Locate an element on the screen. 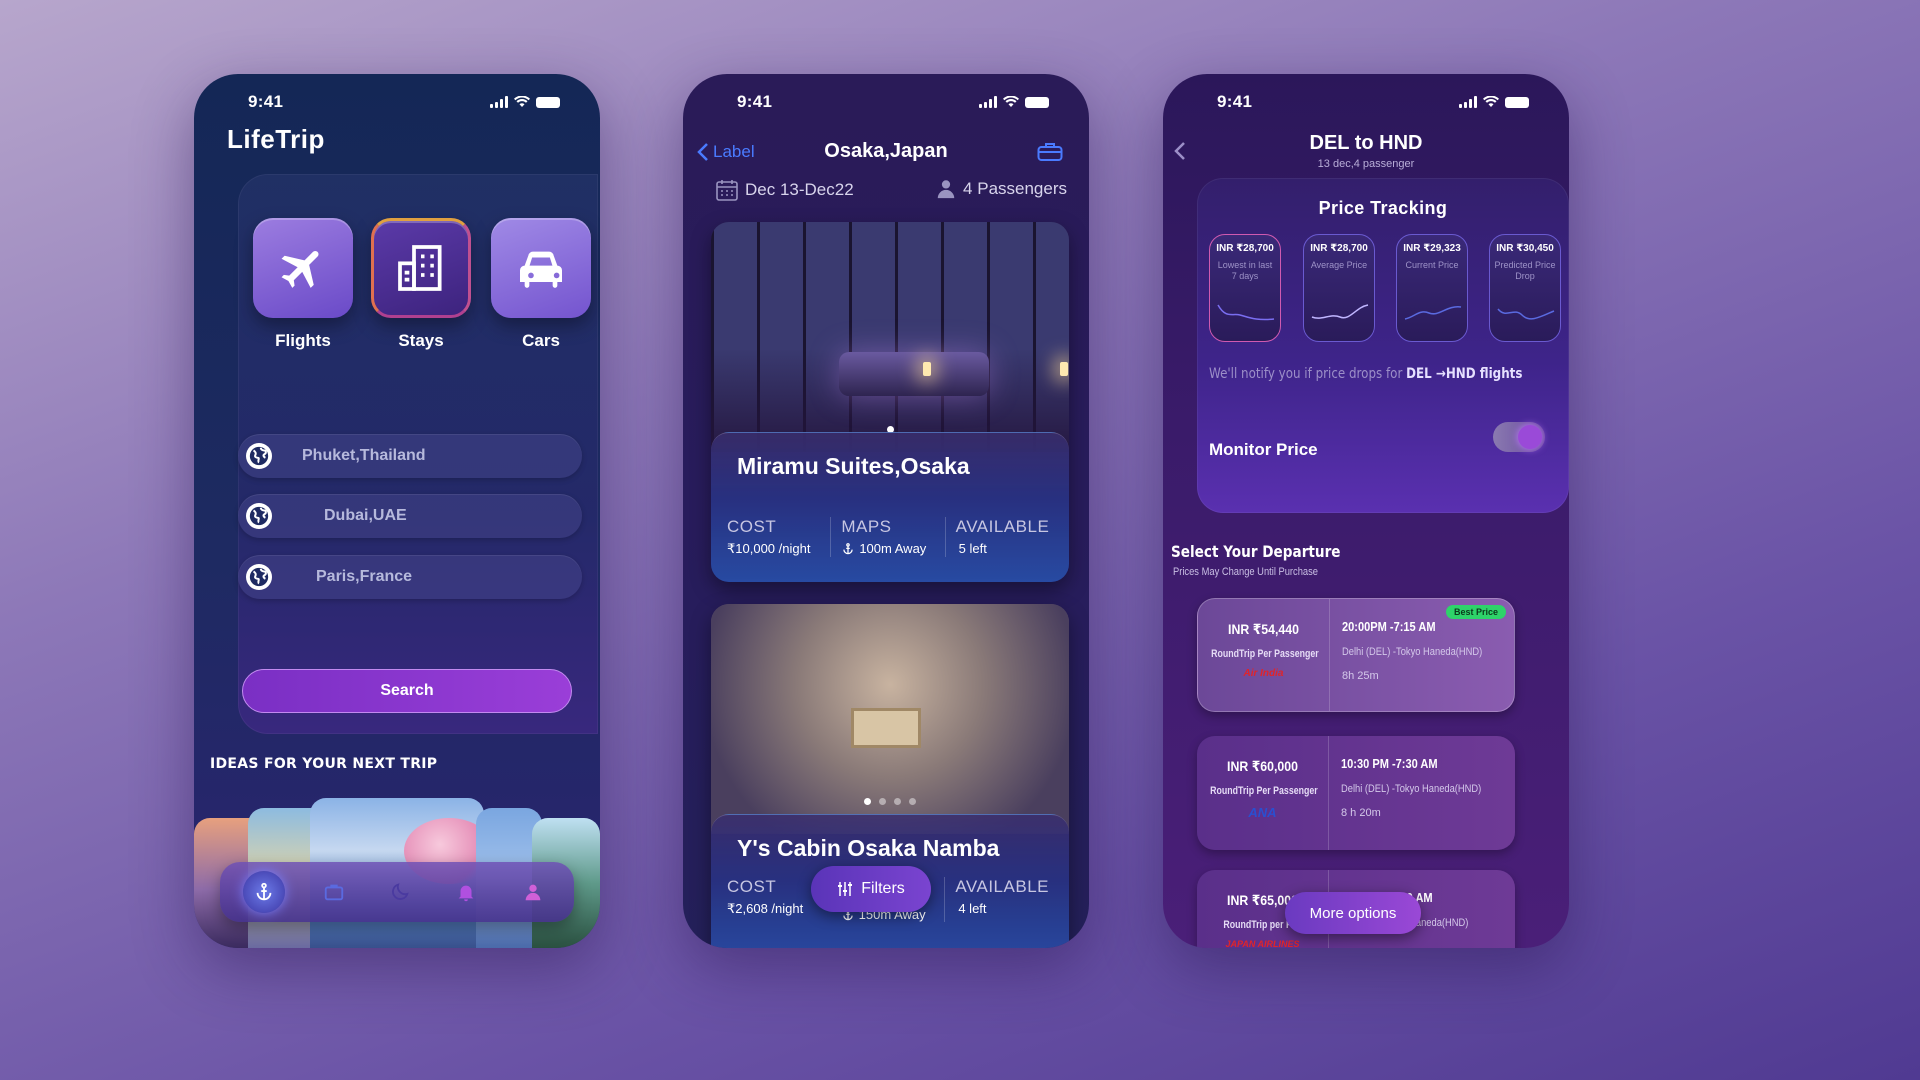  flight-duration: 8 h 20m is located at coordinates (1361, 813).